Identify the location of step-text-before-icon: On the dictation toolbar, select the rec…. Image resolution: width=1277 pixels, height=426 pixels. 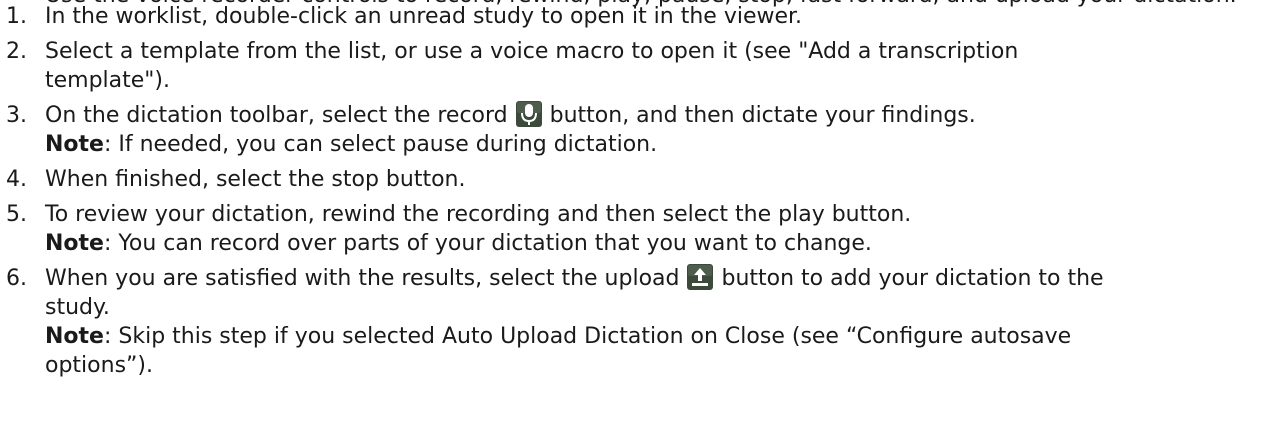
(280, 115).